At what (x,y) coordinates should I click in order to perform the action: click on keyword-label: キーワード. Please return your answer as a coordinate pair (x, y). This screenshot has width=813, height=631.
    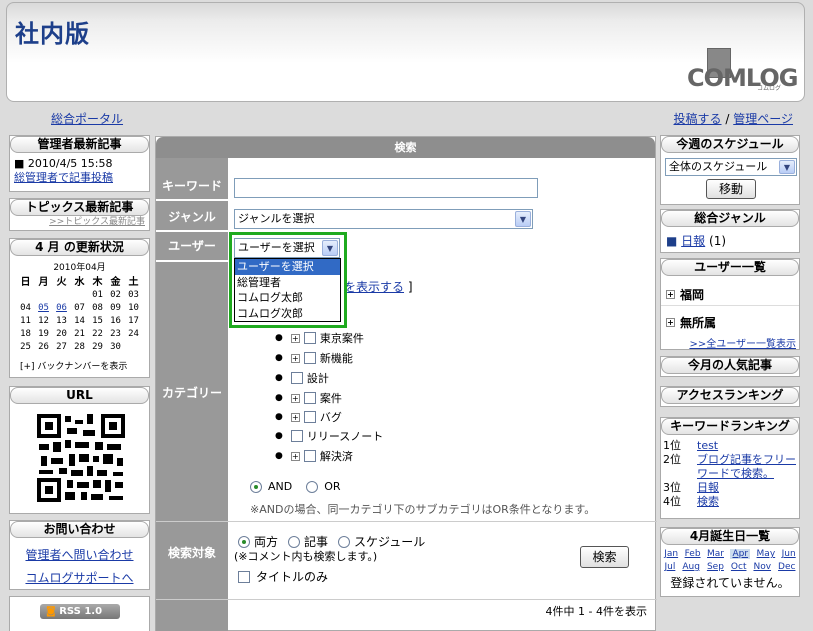
    Looking at the image, I should click on (192, 186).